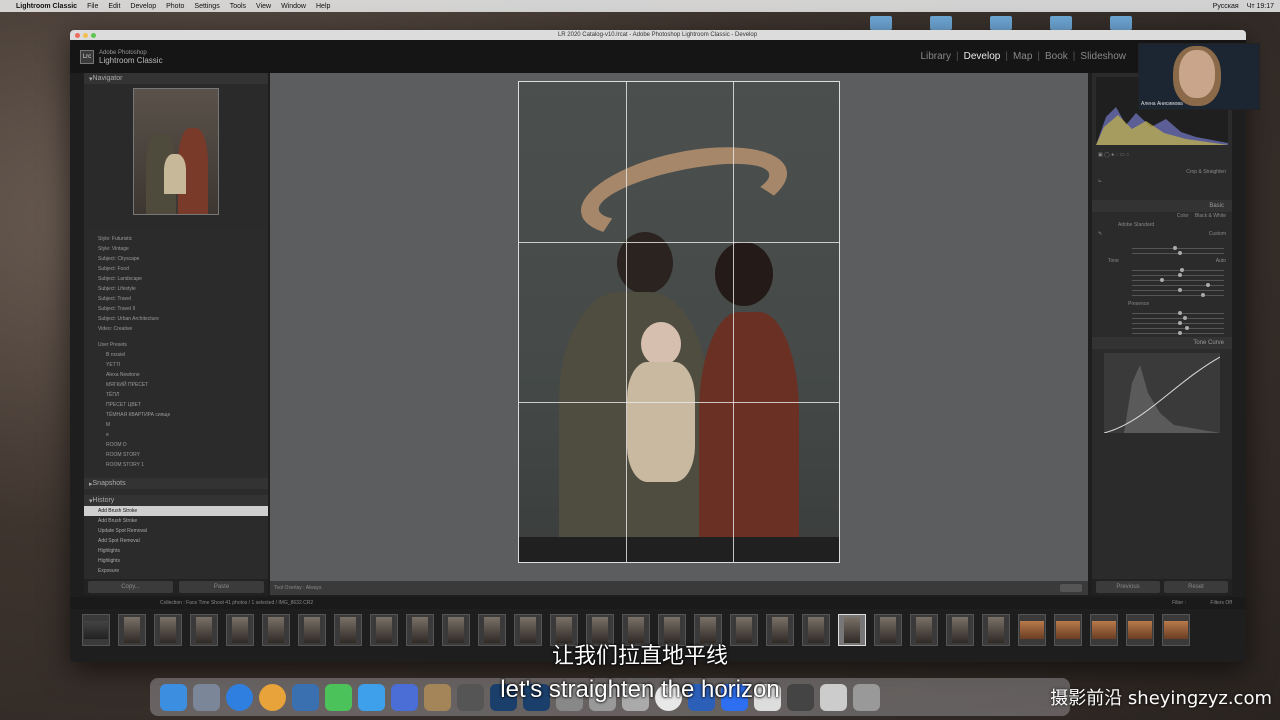 This screenshot has width=1280, height=720. I want to click on tone-auto-button: Auto, so click(1221, 261).